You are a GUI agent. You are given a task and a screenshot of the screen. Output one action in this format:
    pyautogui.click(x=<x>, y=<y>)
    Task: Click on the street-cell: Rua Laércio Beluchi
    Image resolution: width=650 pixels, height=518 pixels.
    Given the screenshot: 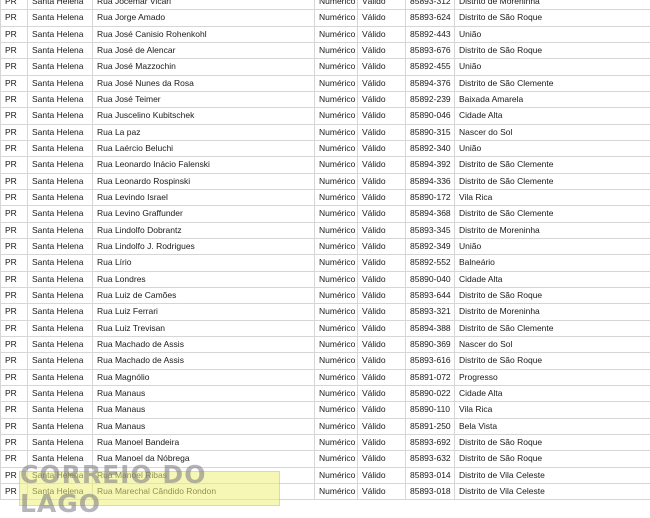 What is the action you would take?
    pyautogui.click(x=204, y=148)
    